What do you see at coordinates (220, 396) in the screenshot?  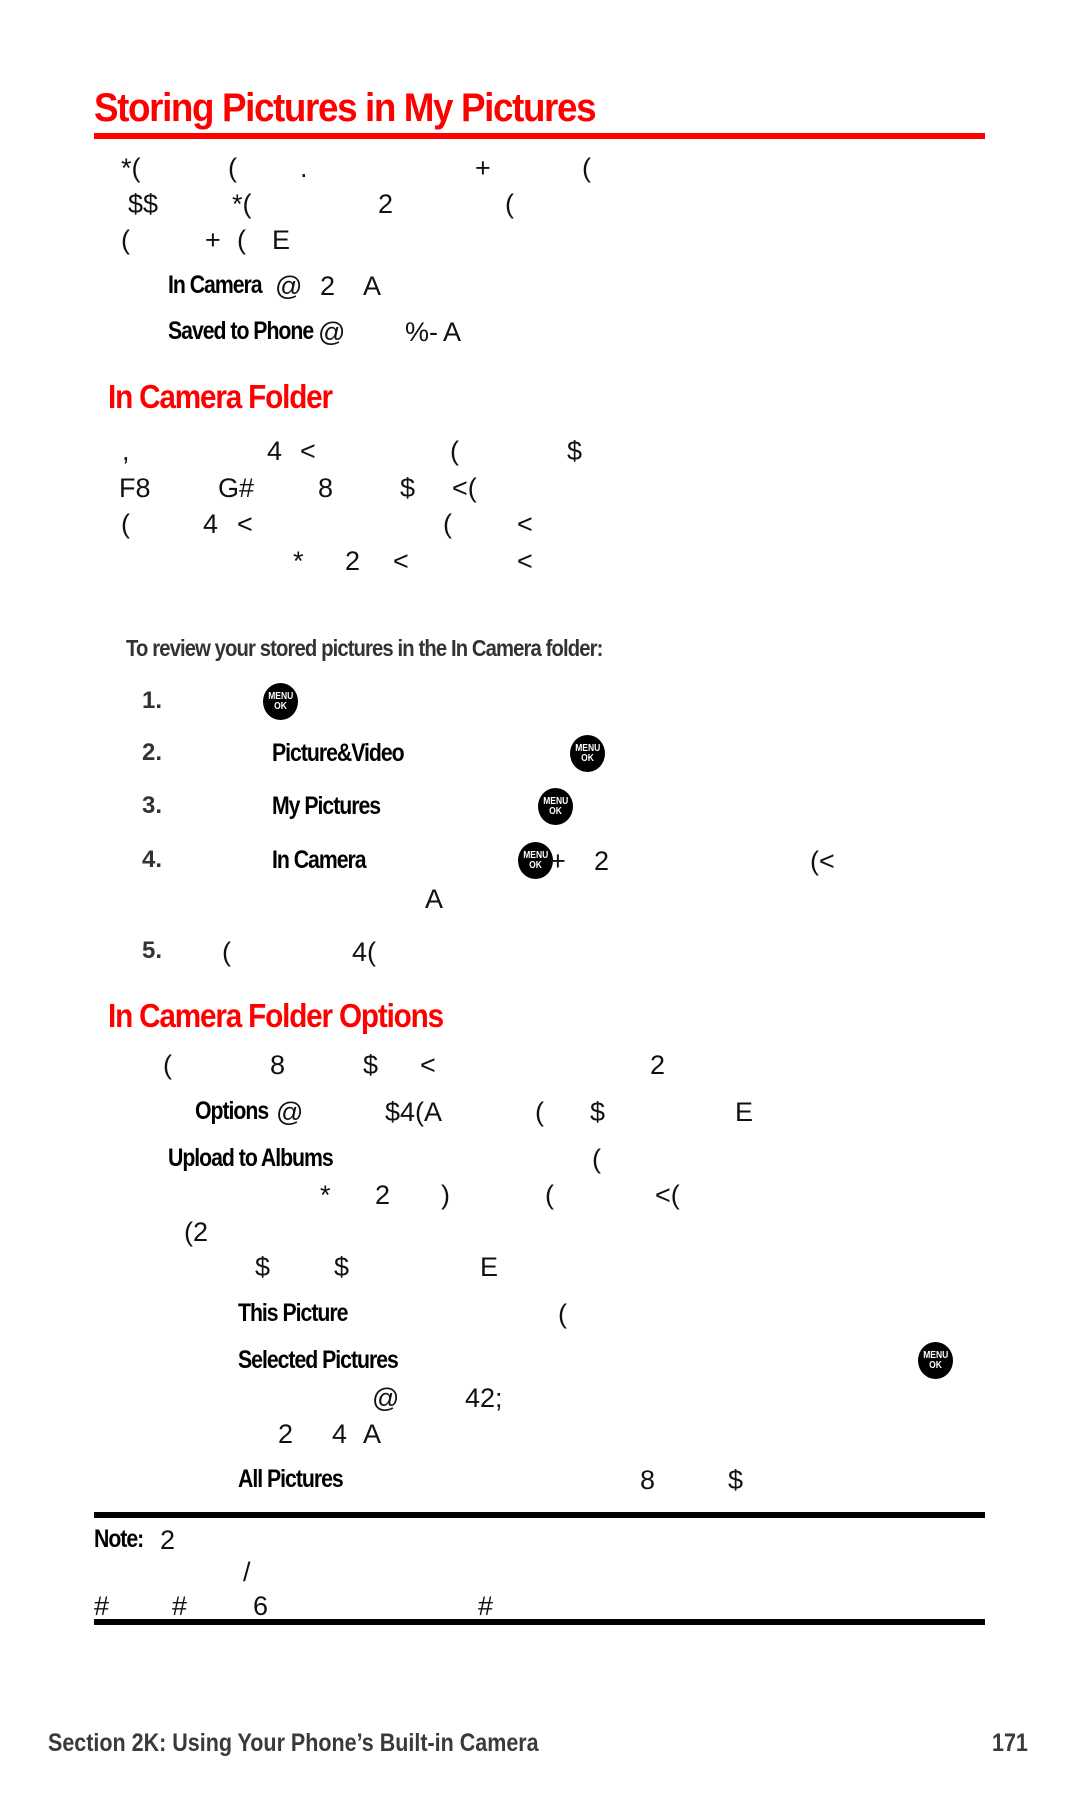 I see `section-heading-in-camera-folder: In Camera Folder` at bounding box center [220, 396].